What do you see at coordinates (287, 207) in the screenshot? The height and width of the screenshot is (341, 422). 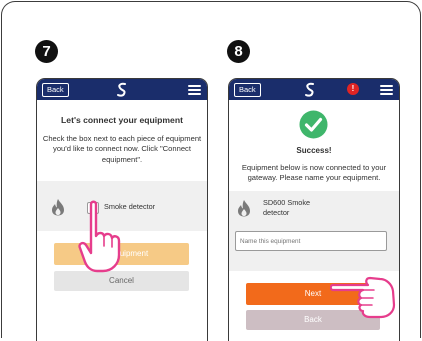 I see `device-name: SD600 Smoke detector` at bounding box center [287, 207].